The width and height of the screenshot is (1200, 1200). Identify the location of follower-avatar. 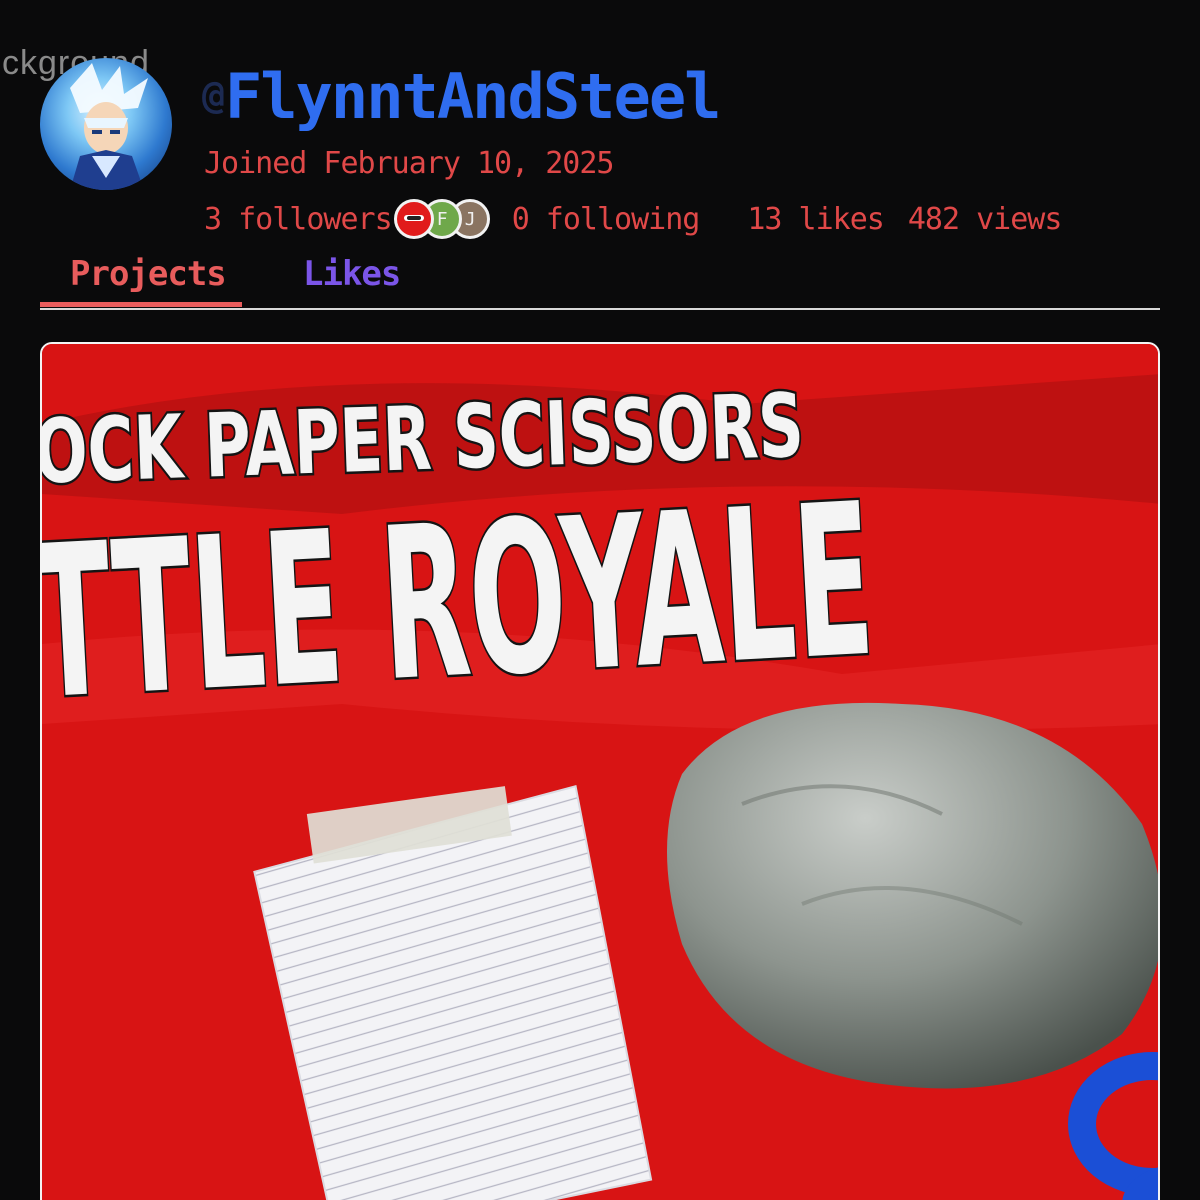
(413, 219).